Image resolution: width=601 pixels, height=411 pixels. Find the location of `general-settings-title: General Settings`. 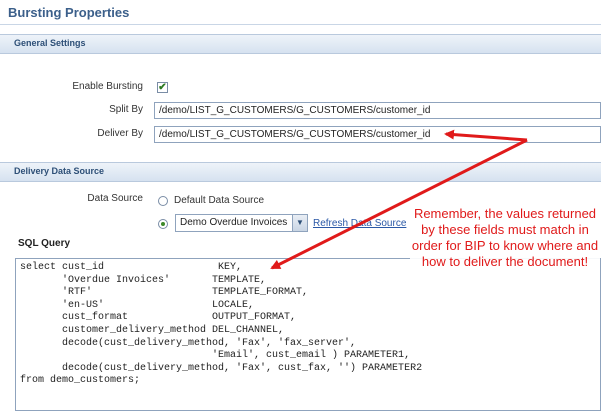

general-settings-title: General Settings is located at coordinates (50, 43).